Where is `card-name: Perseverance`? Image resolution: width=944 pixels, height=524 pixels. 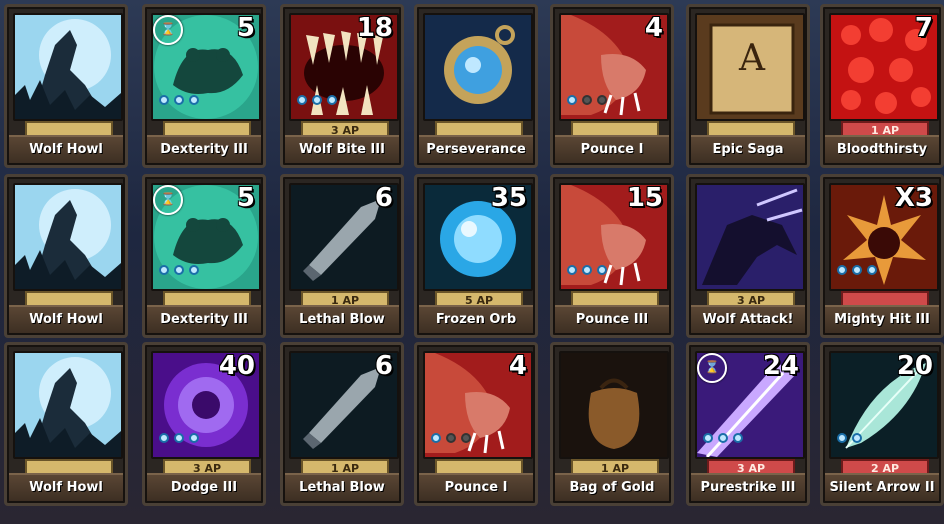
card-name: Perseverance is located at coordinates (476, 149).